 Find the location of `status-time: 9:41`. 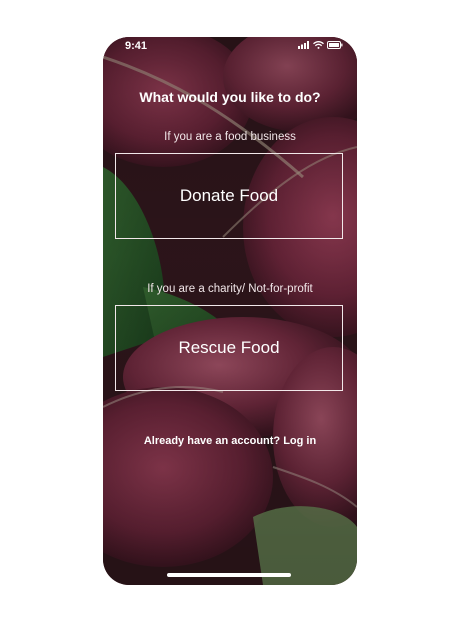

status-time: 9:41 is located at coordinates (136, 46).